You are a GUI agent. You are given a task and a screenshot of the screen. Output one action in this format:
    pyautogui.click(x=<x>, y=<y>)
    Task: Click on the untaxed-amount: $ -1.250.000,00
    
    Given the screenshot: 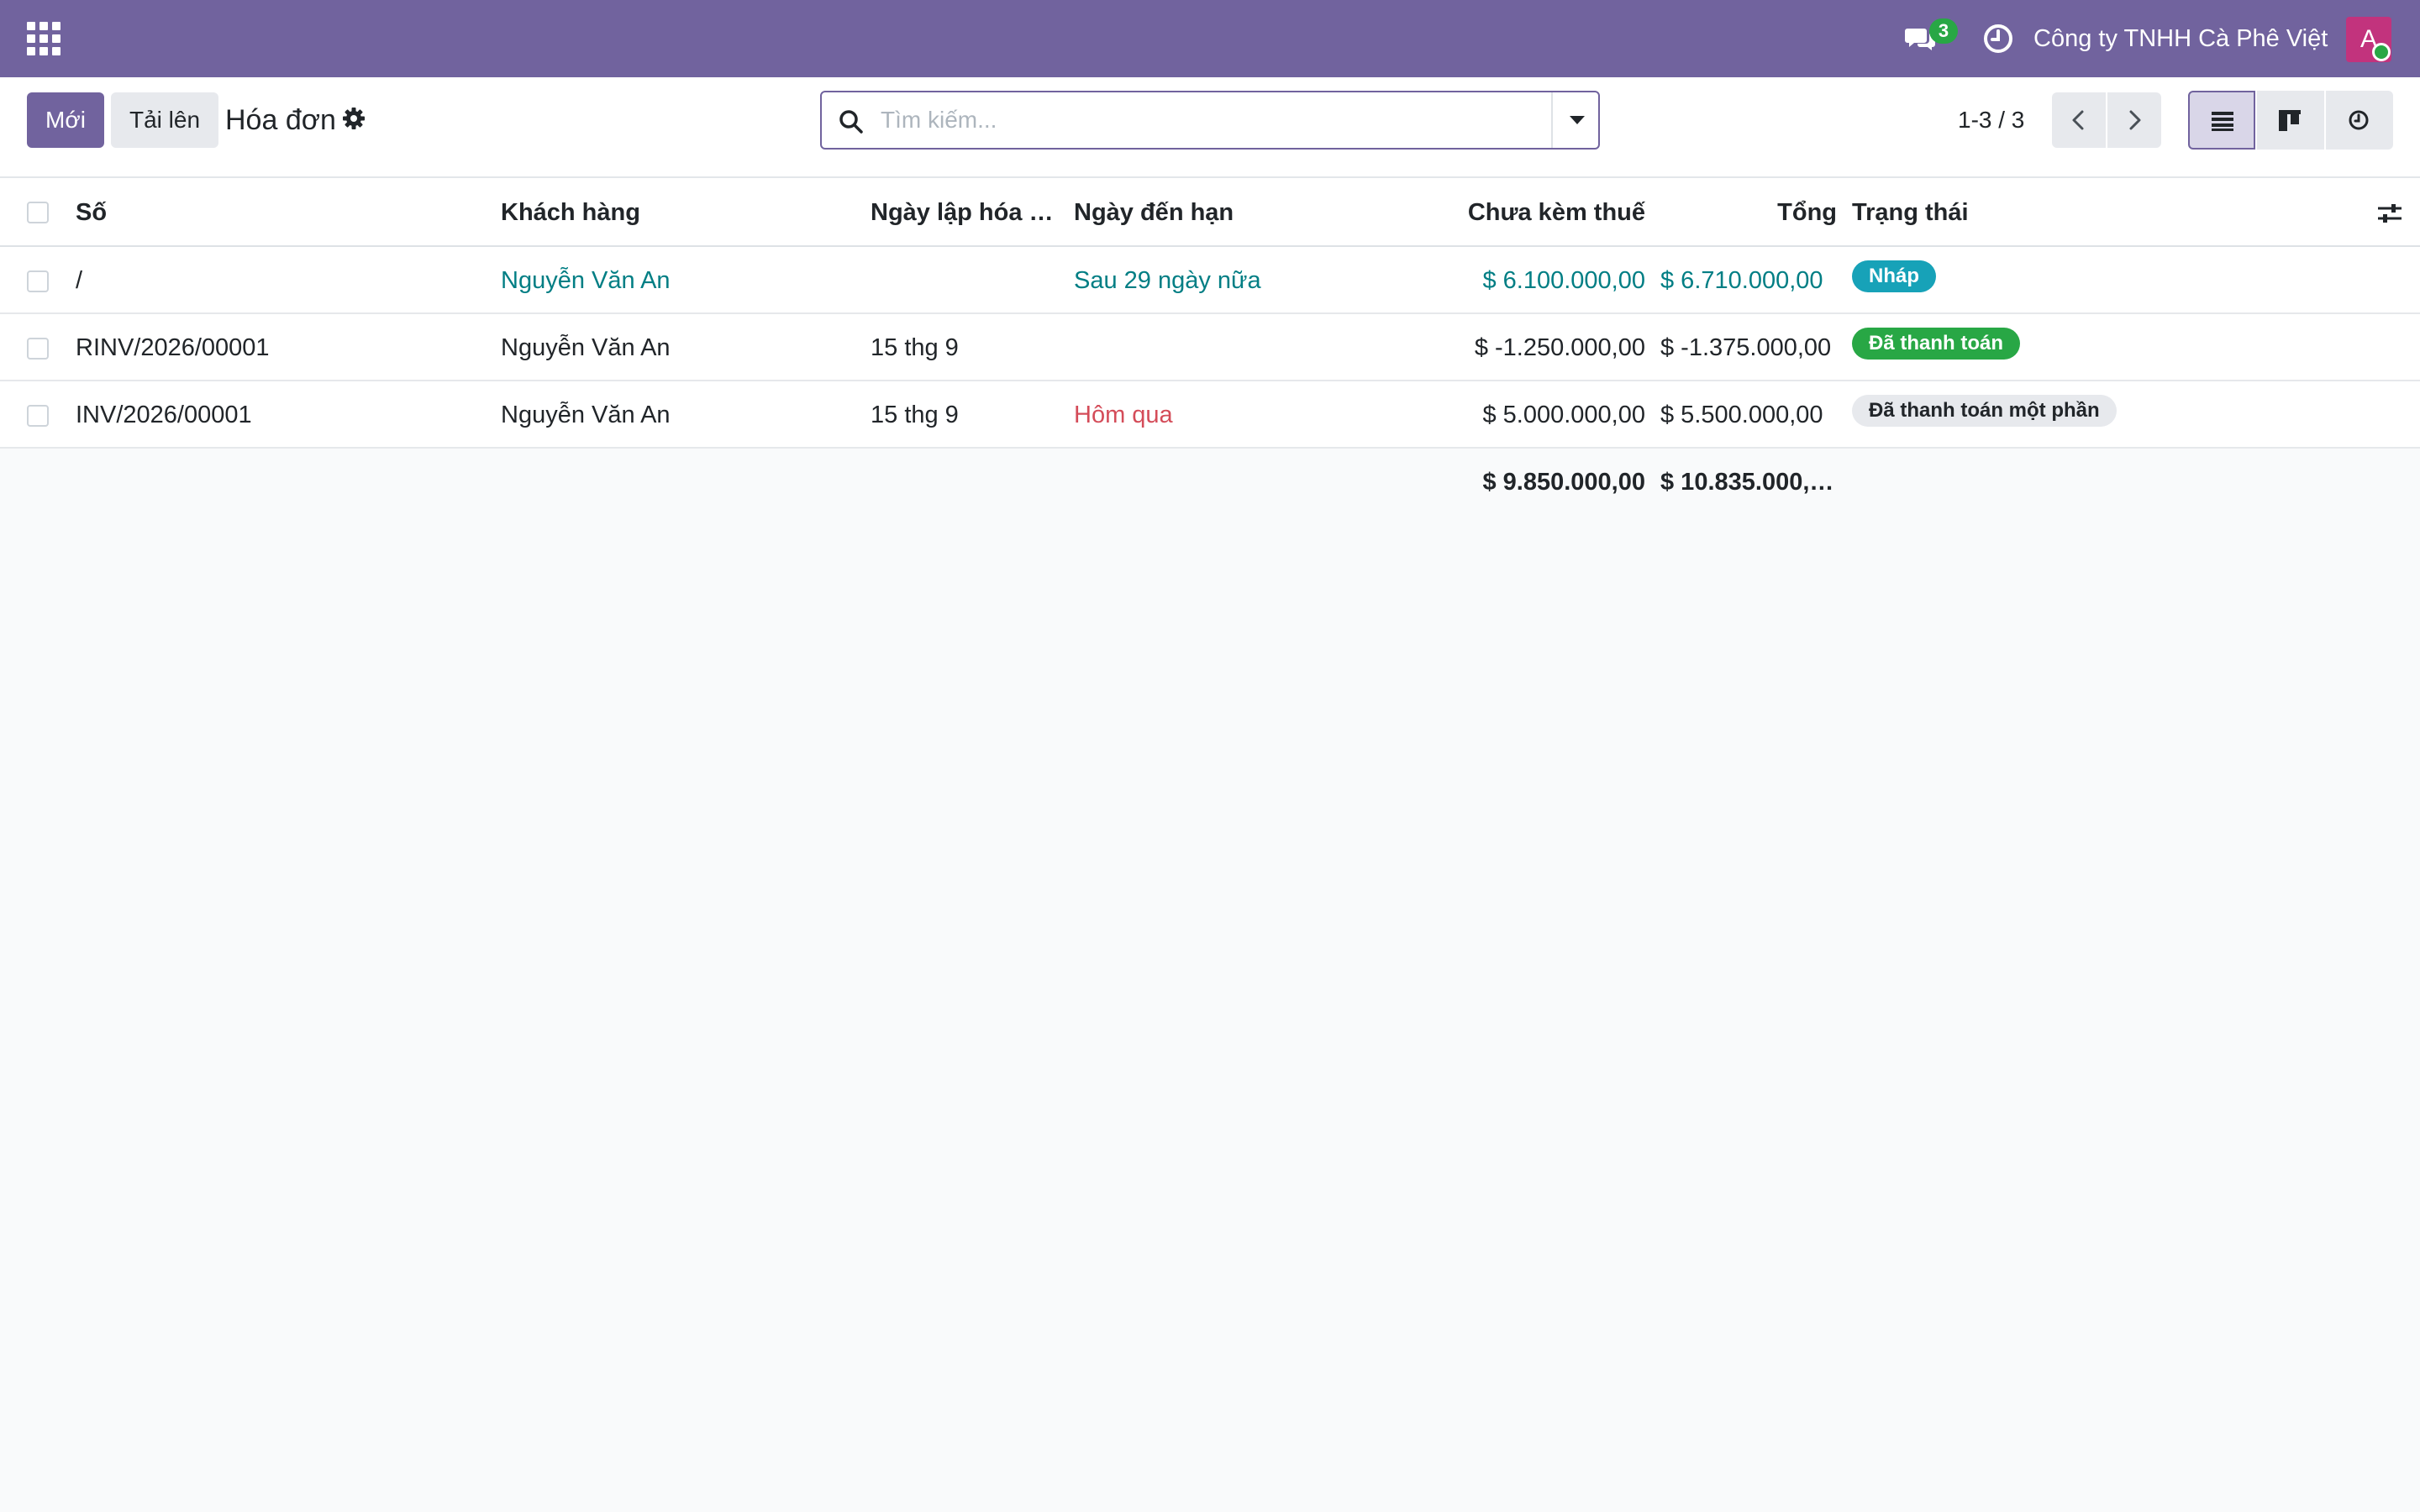 What is the action you would take?
    pyautogui.click(x=1559, y=347)
    